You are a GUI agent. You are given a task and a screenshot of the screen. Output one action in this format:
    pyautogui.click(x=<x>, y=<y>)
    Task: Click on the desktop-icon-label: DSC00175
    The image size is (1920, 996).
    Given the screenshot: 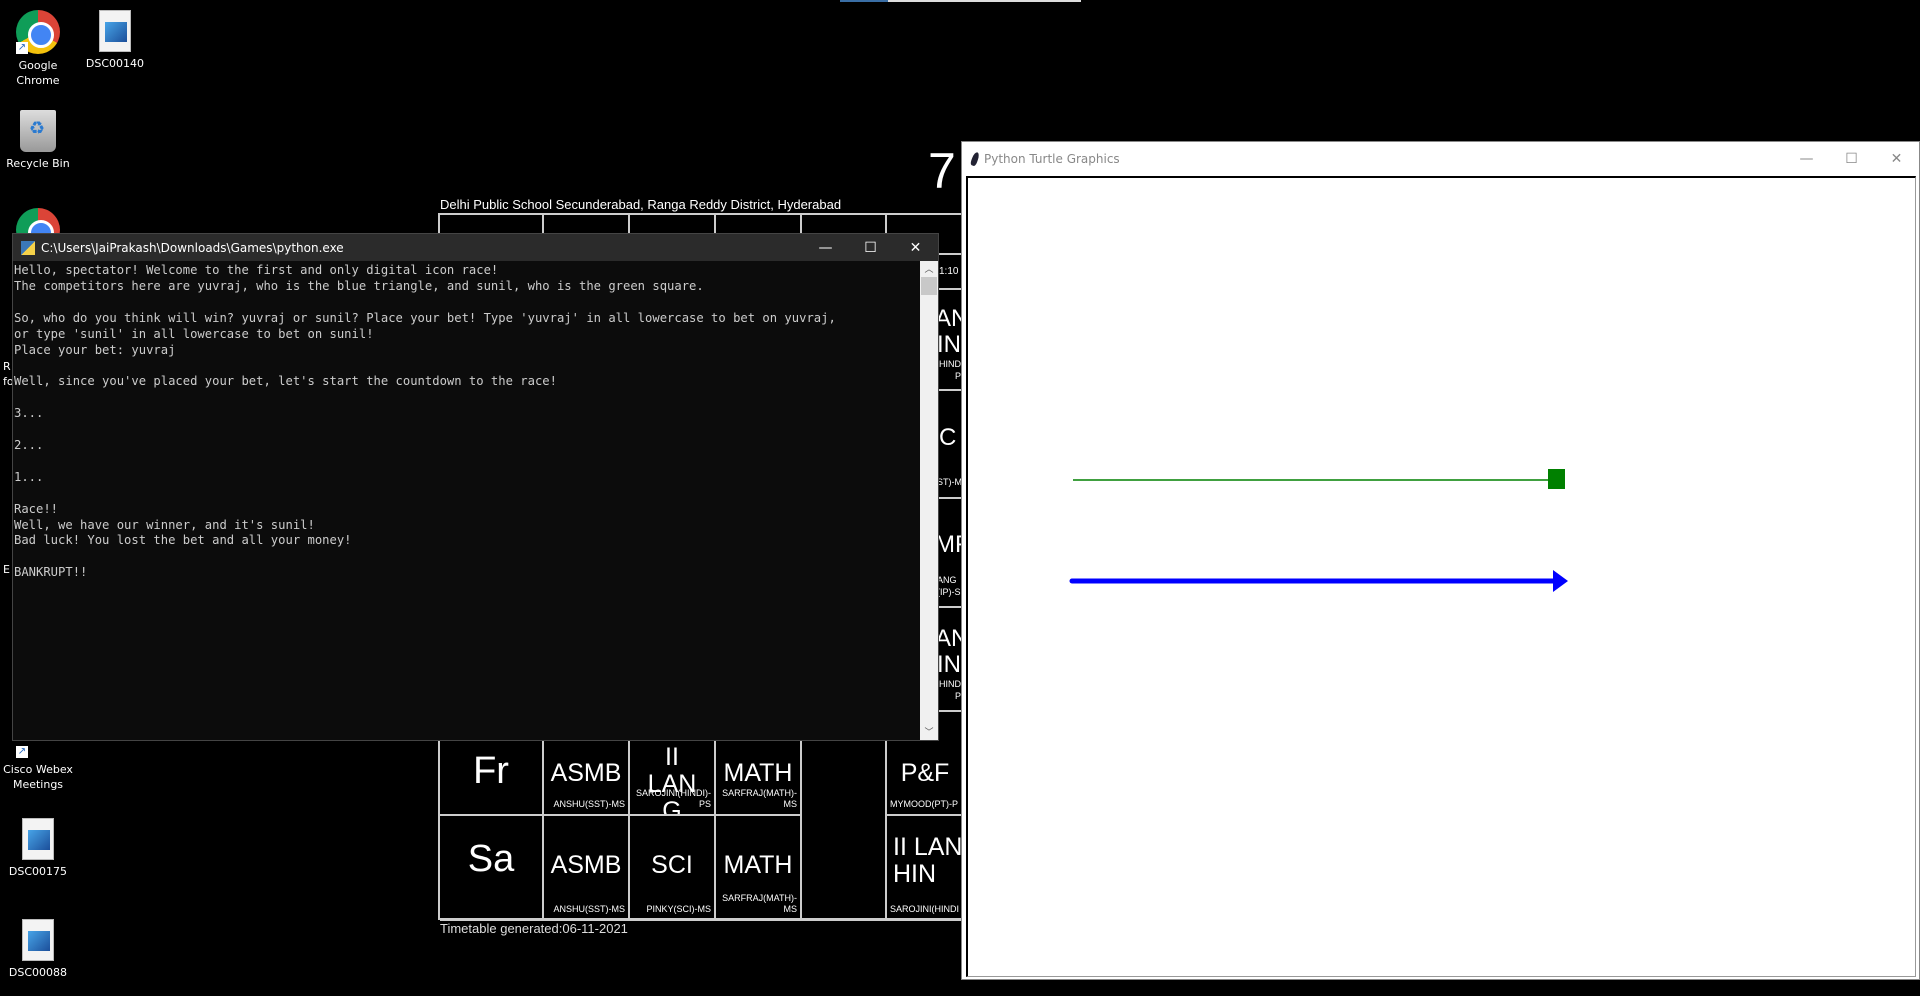 What is the action you would take?
    pyautogui.click(x=38, y=871)
    